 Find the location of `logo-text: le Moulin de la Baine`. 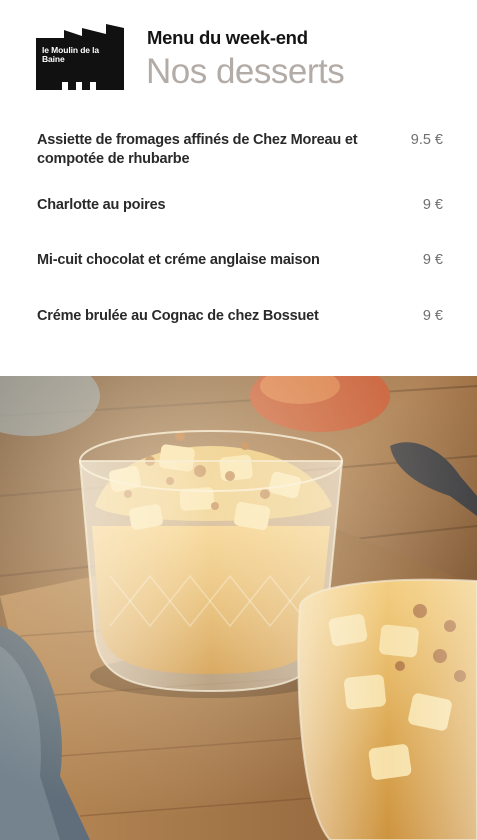

logo-text: le Moulin de la Baine is located at coordinates (71, 54).